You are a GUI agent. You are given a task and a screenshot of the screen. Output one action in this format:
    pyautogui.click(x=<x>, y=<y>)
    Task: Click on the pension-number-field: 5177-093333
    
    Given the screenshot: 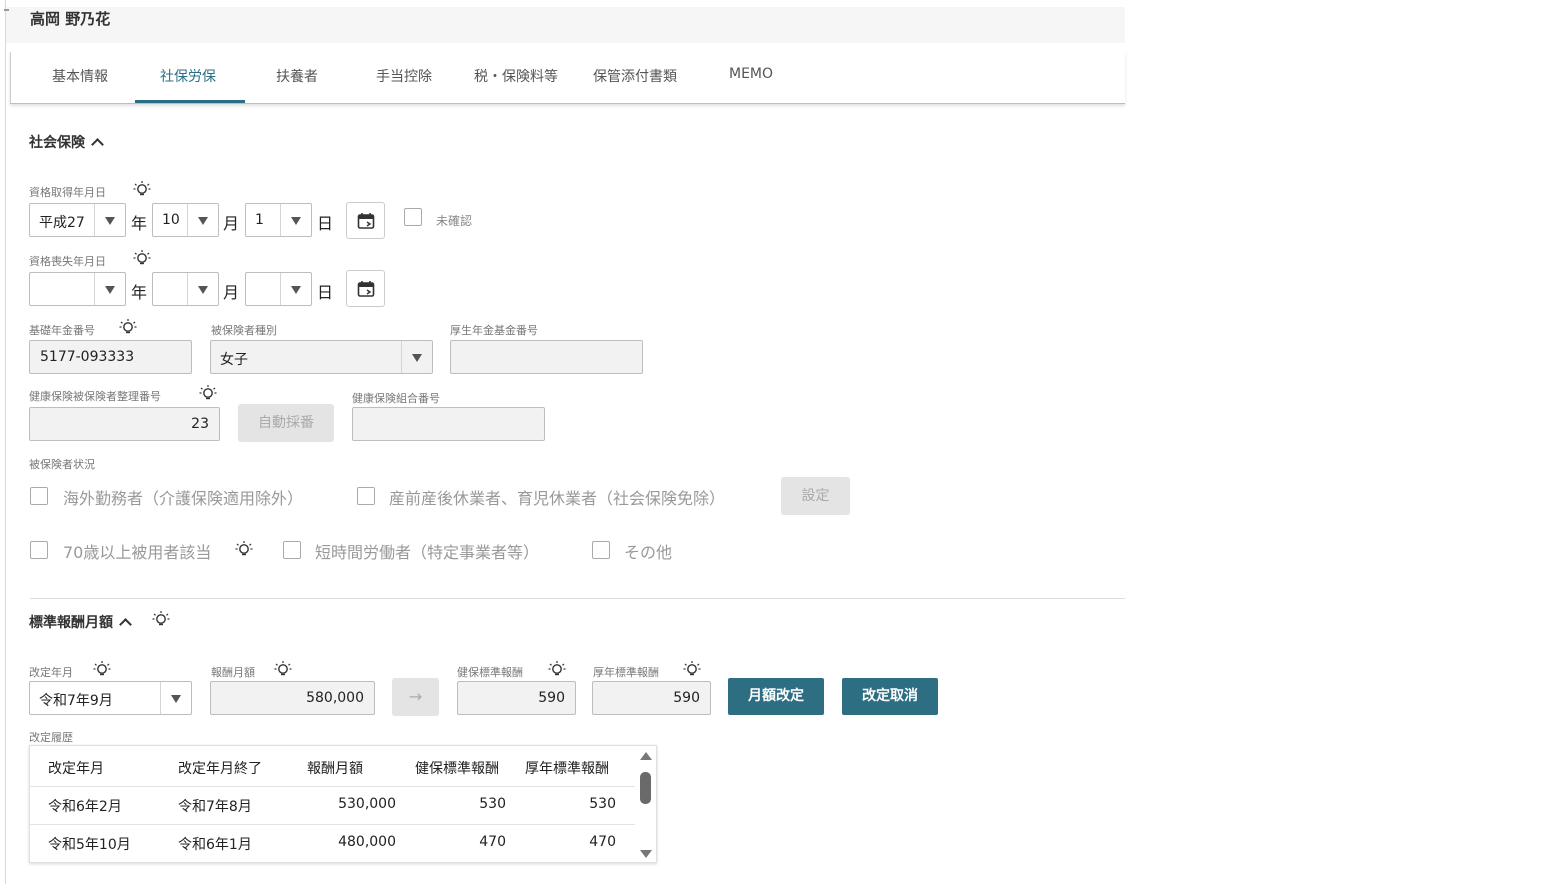 What is the action you would take?
    pyautogui.click(x=110, y=357)
    